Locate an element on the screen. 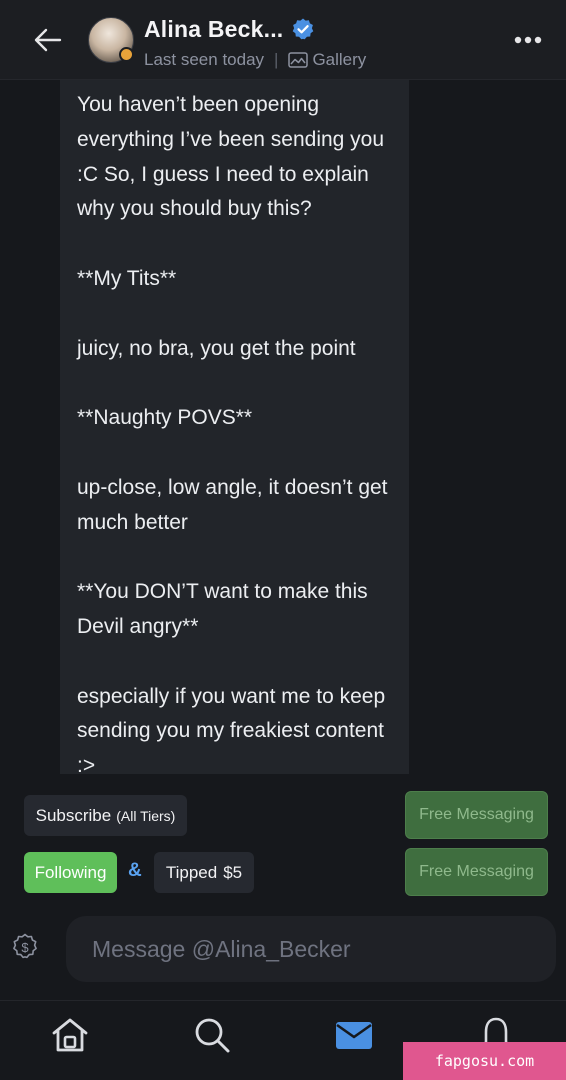 The width and height of the screenshot is (566, 1080). tip-dollar-icon: $ is located at coordinates (25, 946).